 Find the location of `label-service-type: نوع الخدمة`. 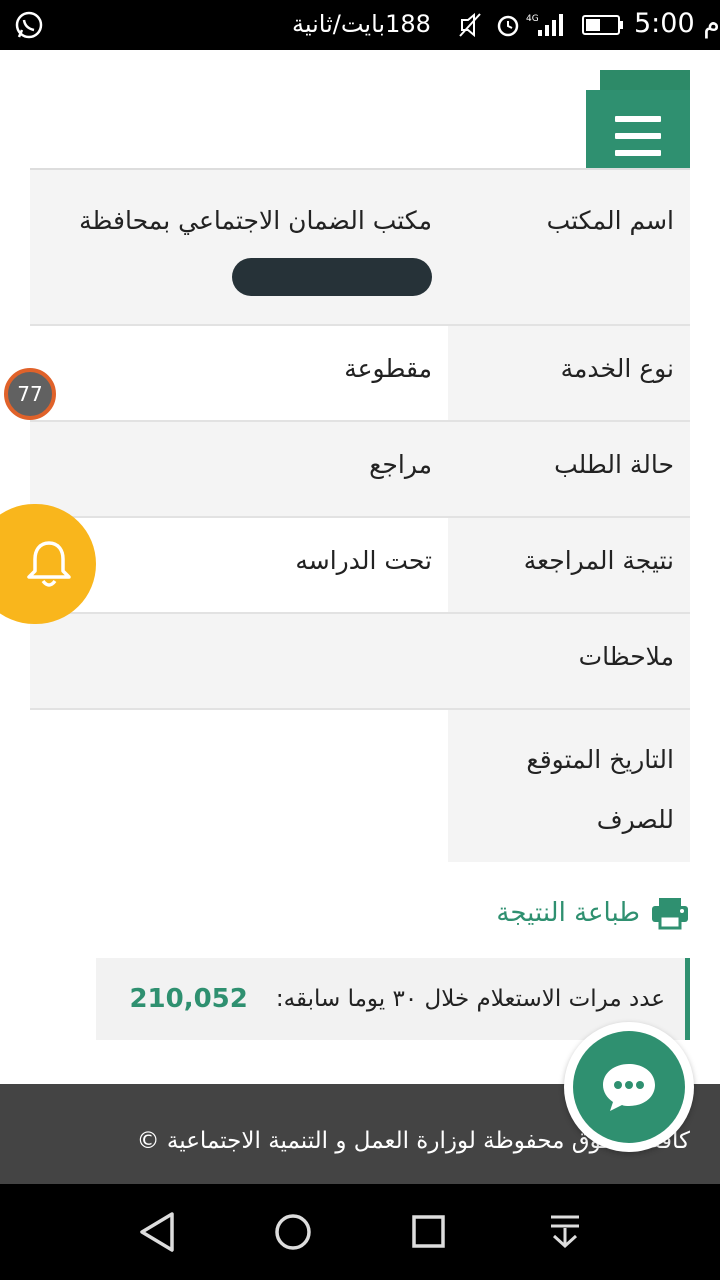

label-service-type: نوع الخدمة is located at coordinates (569, 373).